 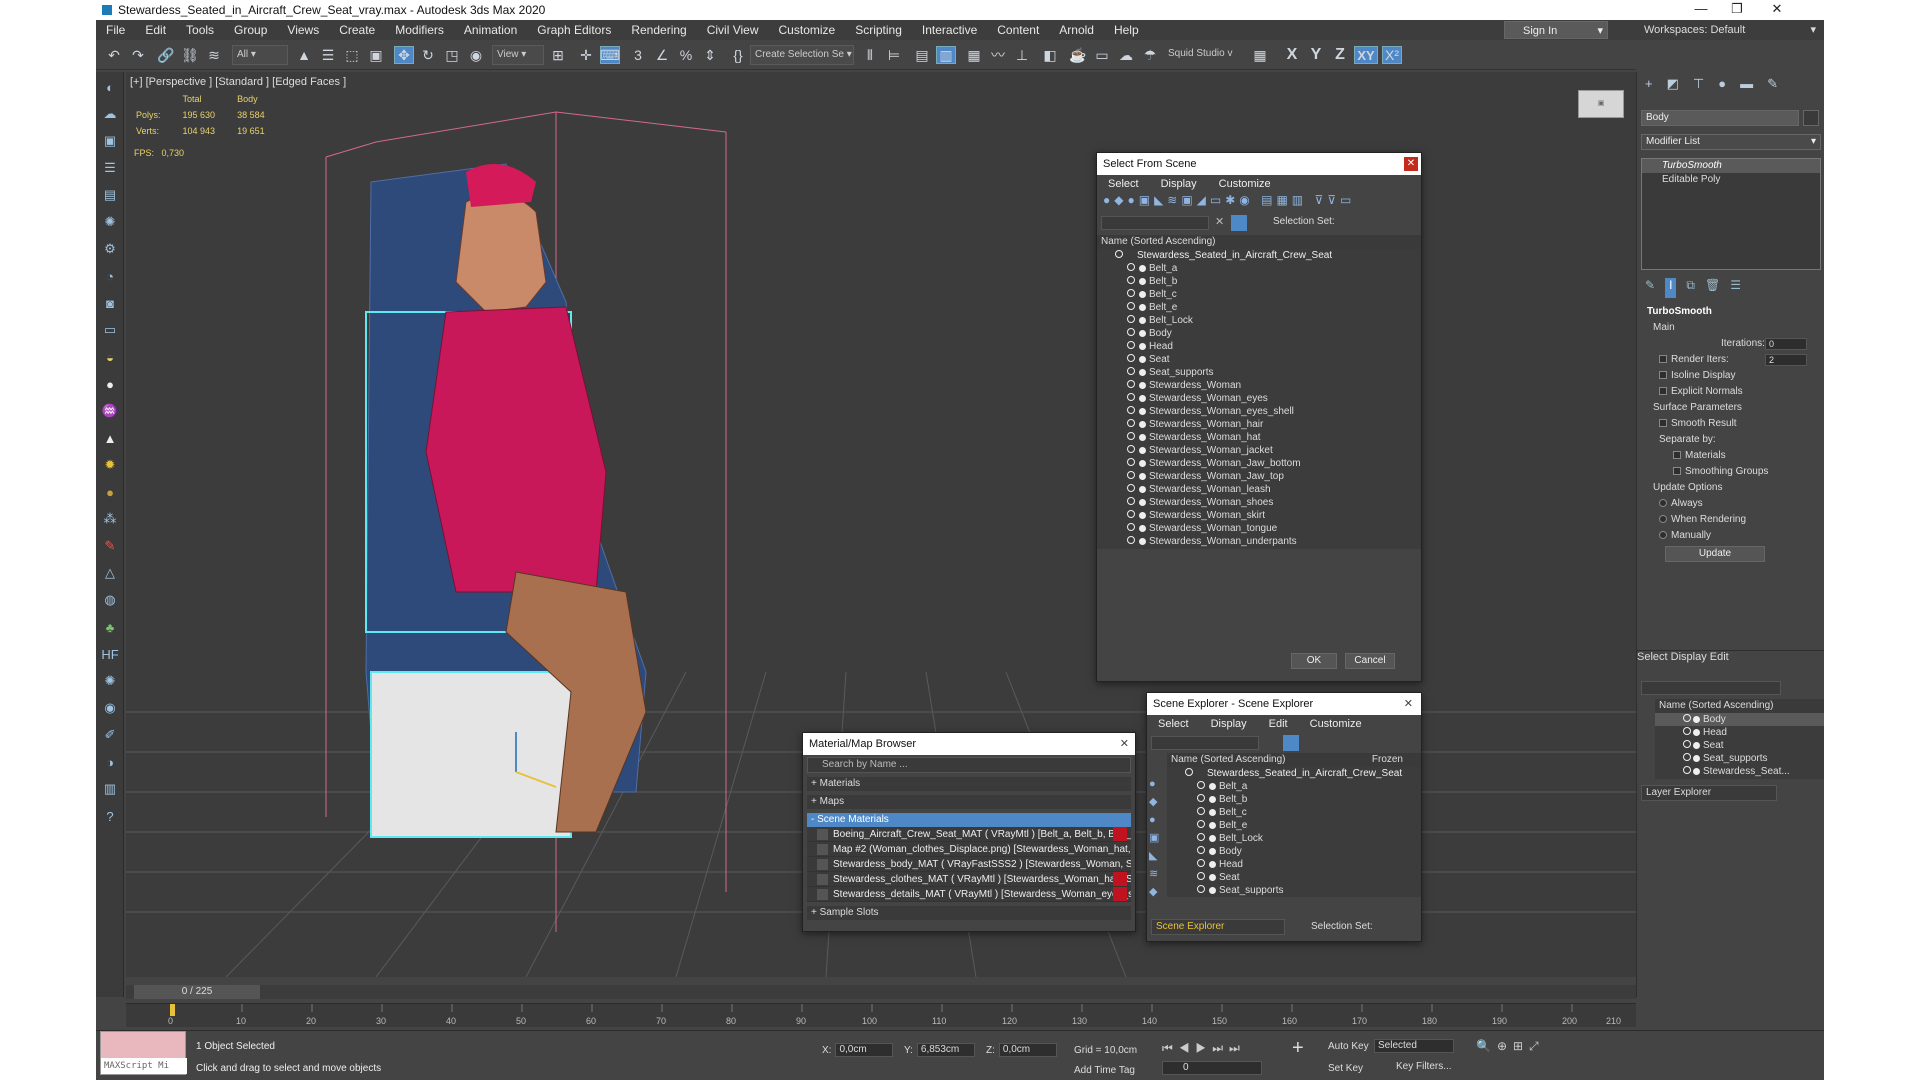 What do you see at coordinates (143, 1053) in the screenshot?
I see `maxscript-listener: MAXScript Mi` at bounding box center [143, 1053].